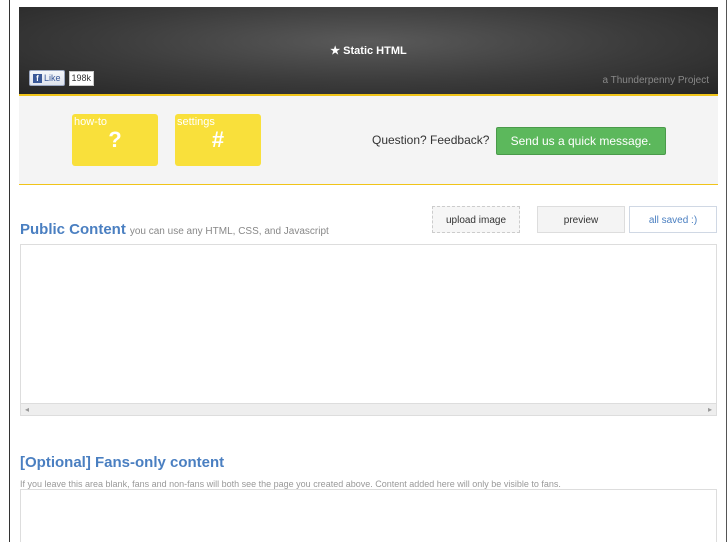 The width and height of the screenshot is (727, 542). I want to click on facebook-icon: f, so click(37, 78).